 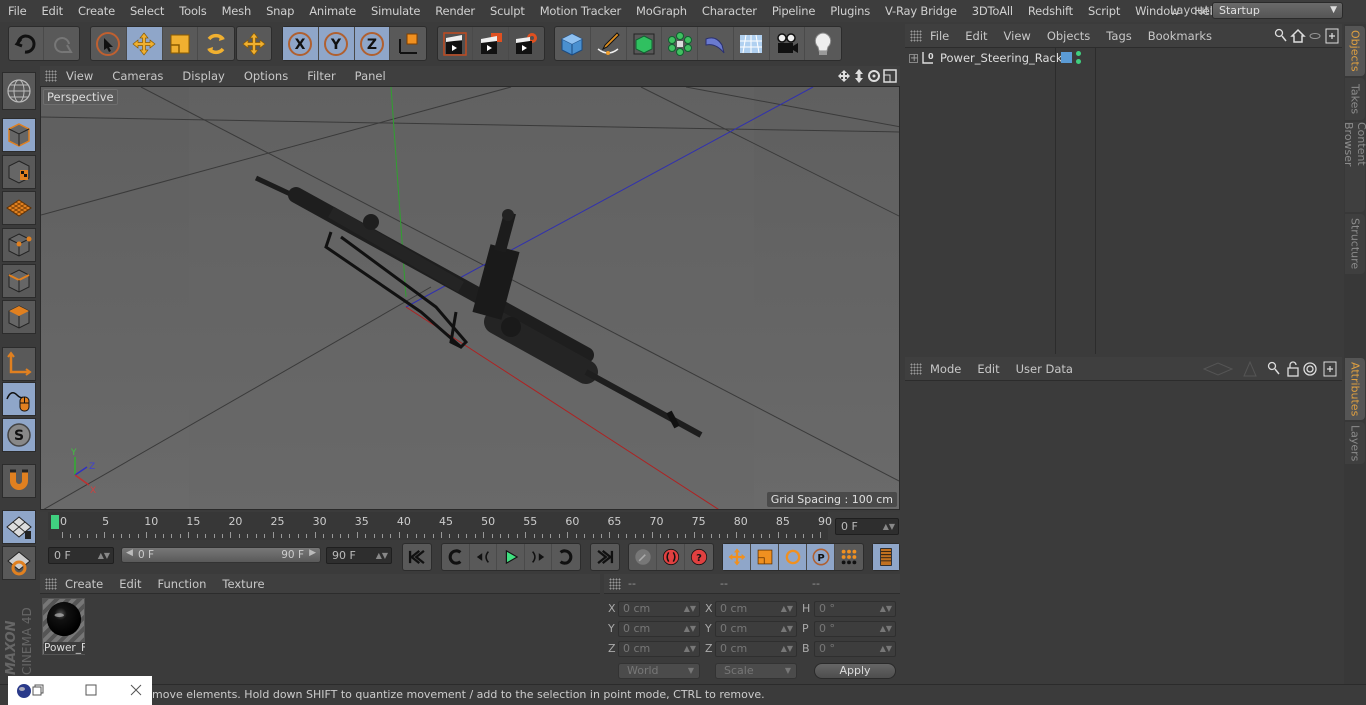 I want to click on menu-snap: Snap, so click(x=279, y=11).